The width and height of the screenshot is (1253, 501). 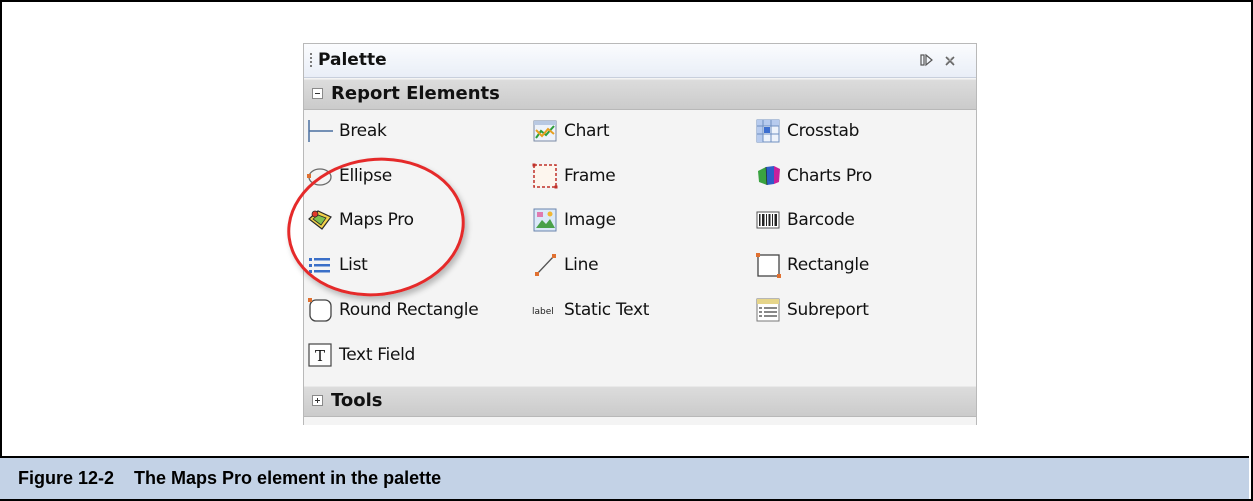 I want to click on palette-item-label: Static Text, so click(x=607, y=310).